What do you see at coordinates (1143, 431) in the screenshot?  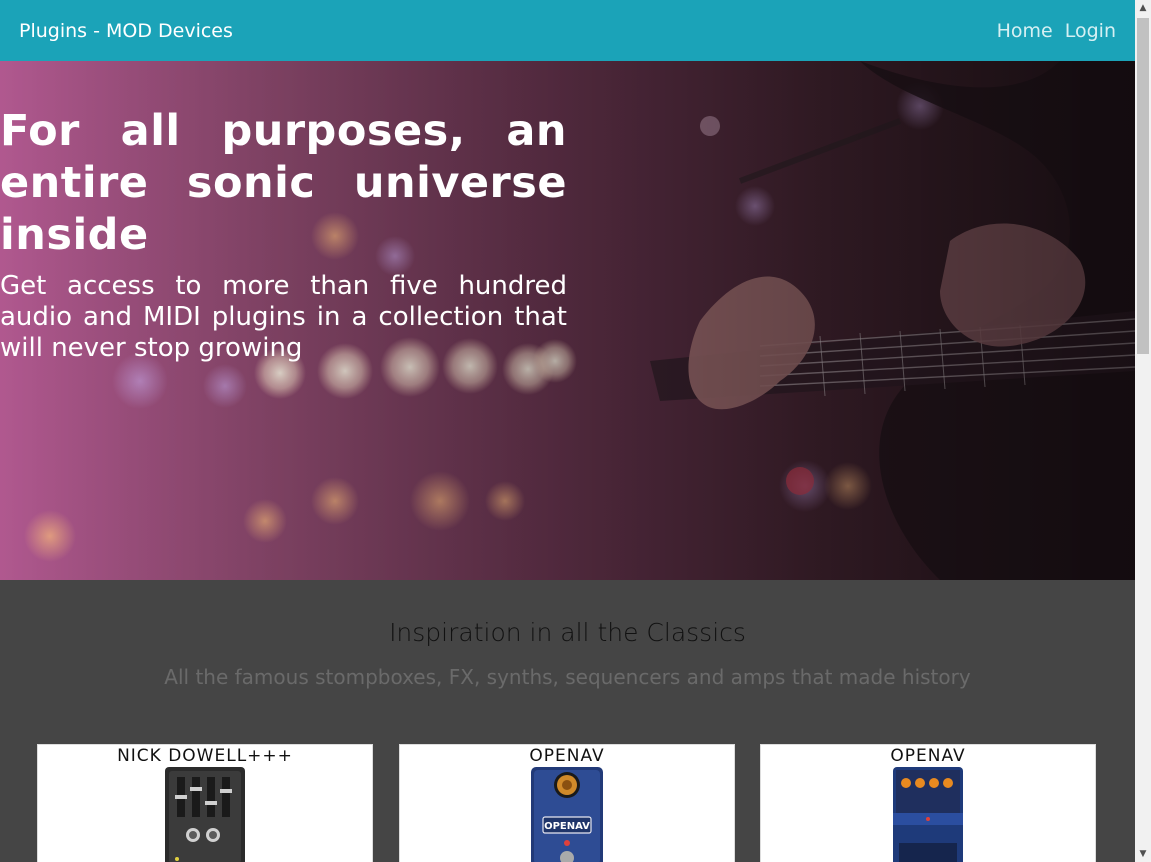 I see `page-scrollbar: ▲ ▼` at bounding box center [1143, 431].